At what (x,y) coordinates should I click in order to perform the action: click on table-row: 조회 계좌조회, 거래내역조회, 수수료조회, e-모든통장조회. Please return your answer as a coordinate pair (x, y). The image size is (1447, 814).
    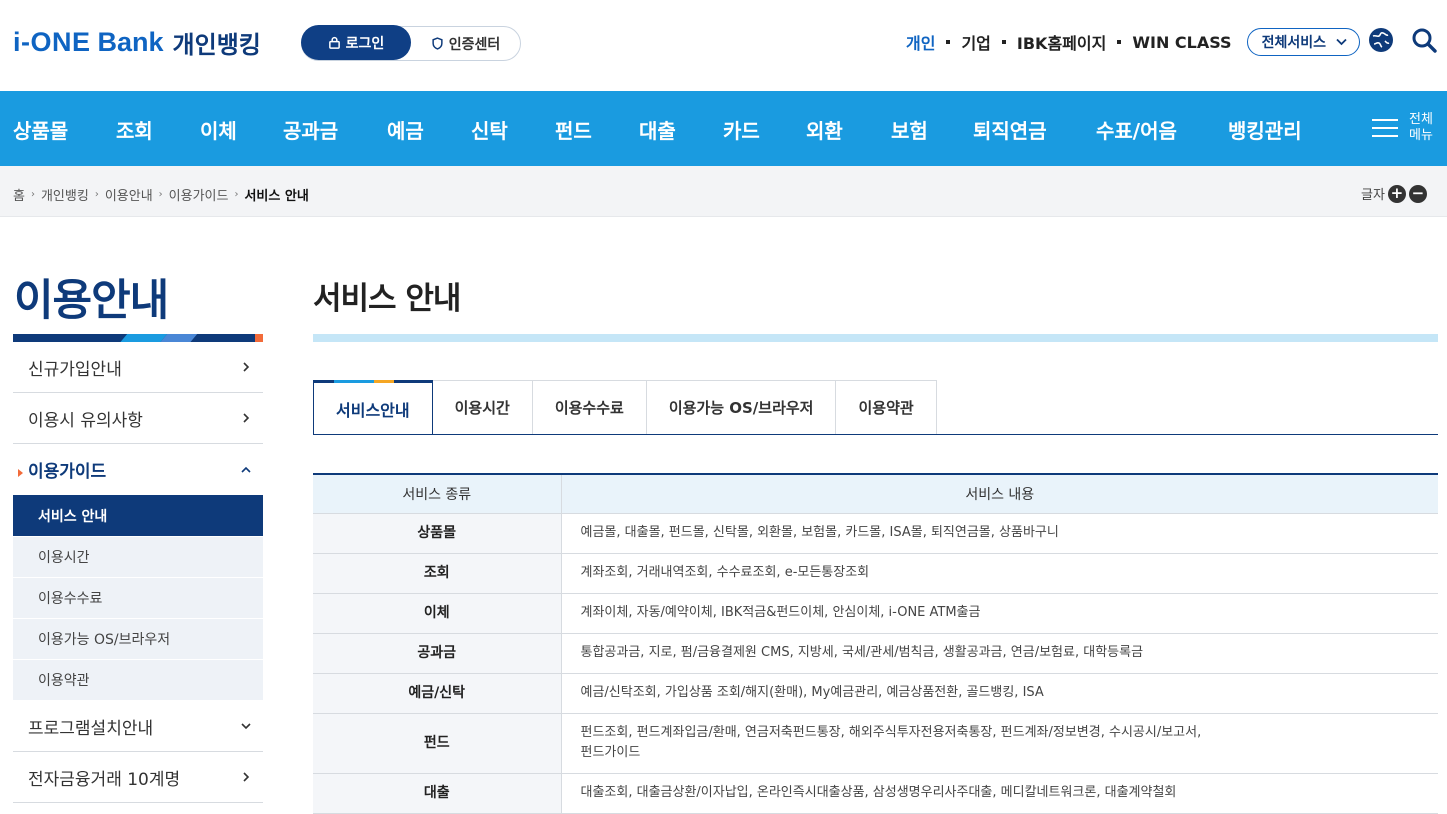
    Looking at the image, I should click on (875, 573).